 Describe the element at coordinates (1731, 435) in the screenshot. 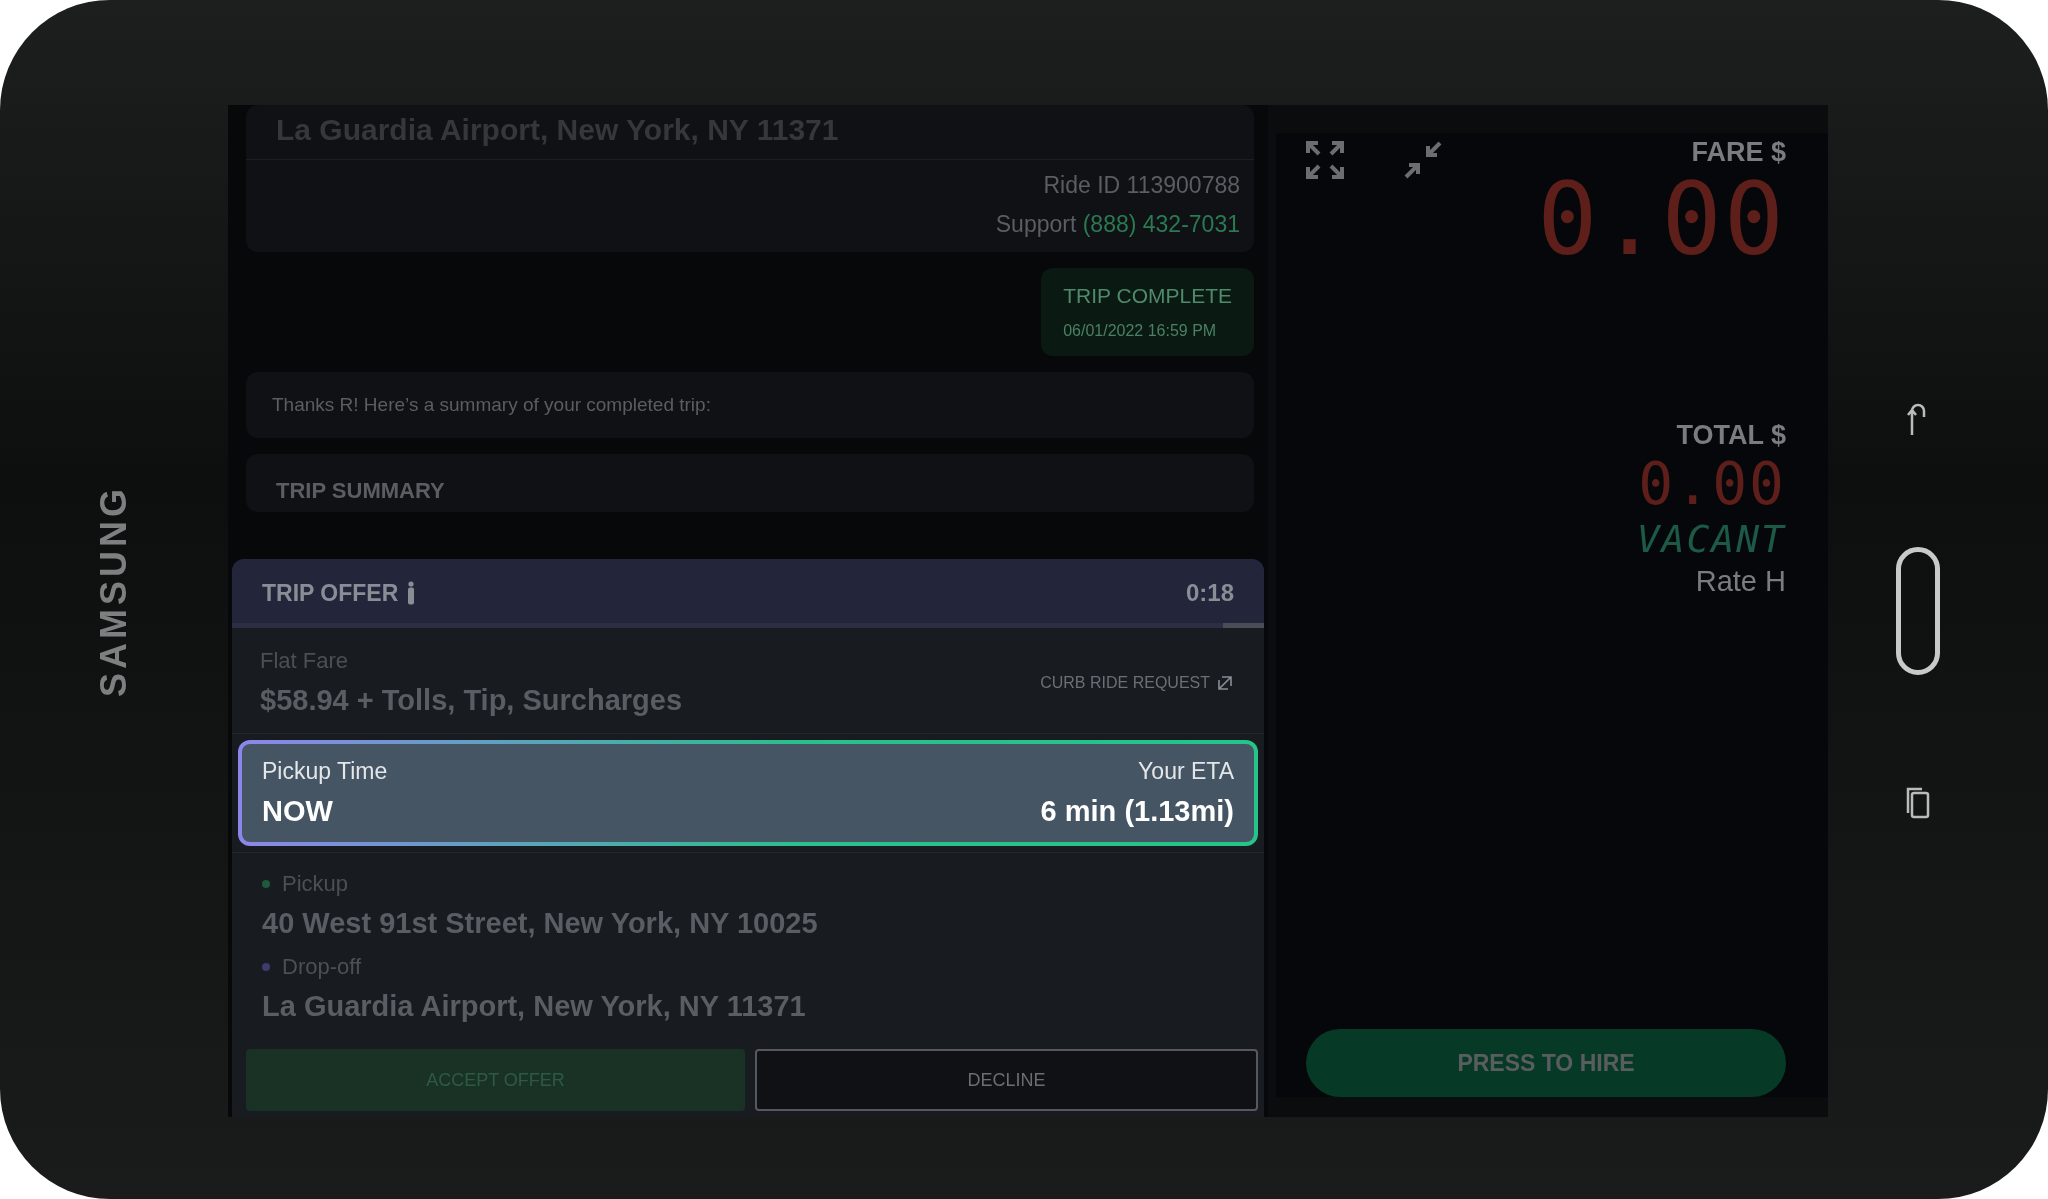

I see `total-label: TOTAL $` at that location.